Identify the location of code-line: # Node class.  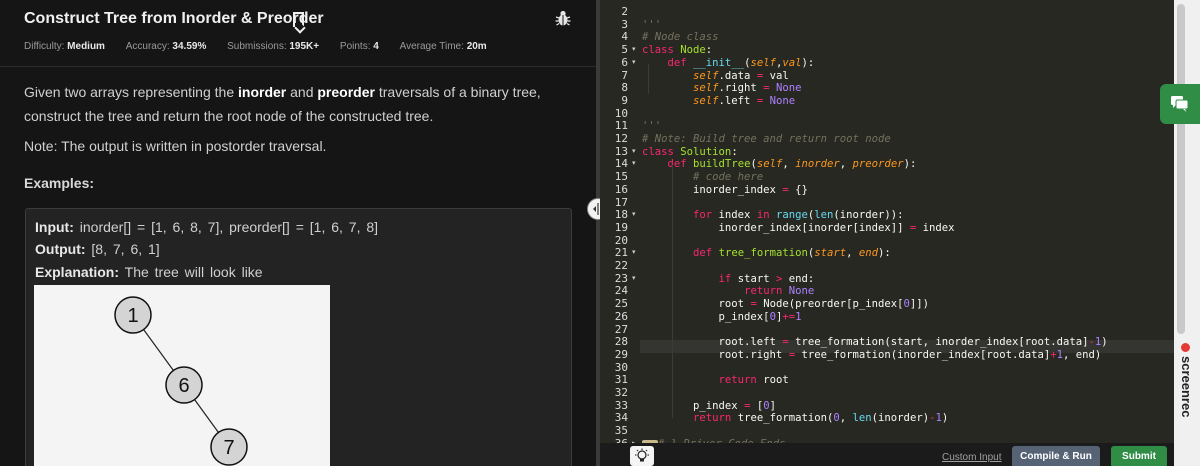
(680, 37).